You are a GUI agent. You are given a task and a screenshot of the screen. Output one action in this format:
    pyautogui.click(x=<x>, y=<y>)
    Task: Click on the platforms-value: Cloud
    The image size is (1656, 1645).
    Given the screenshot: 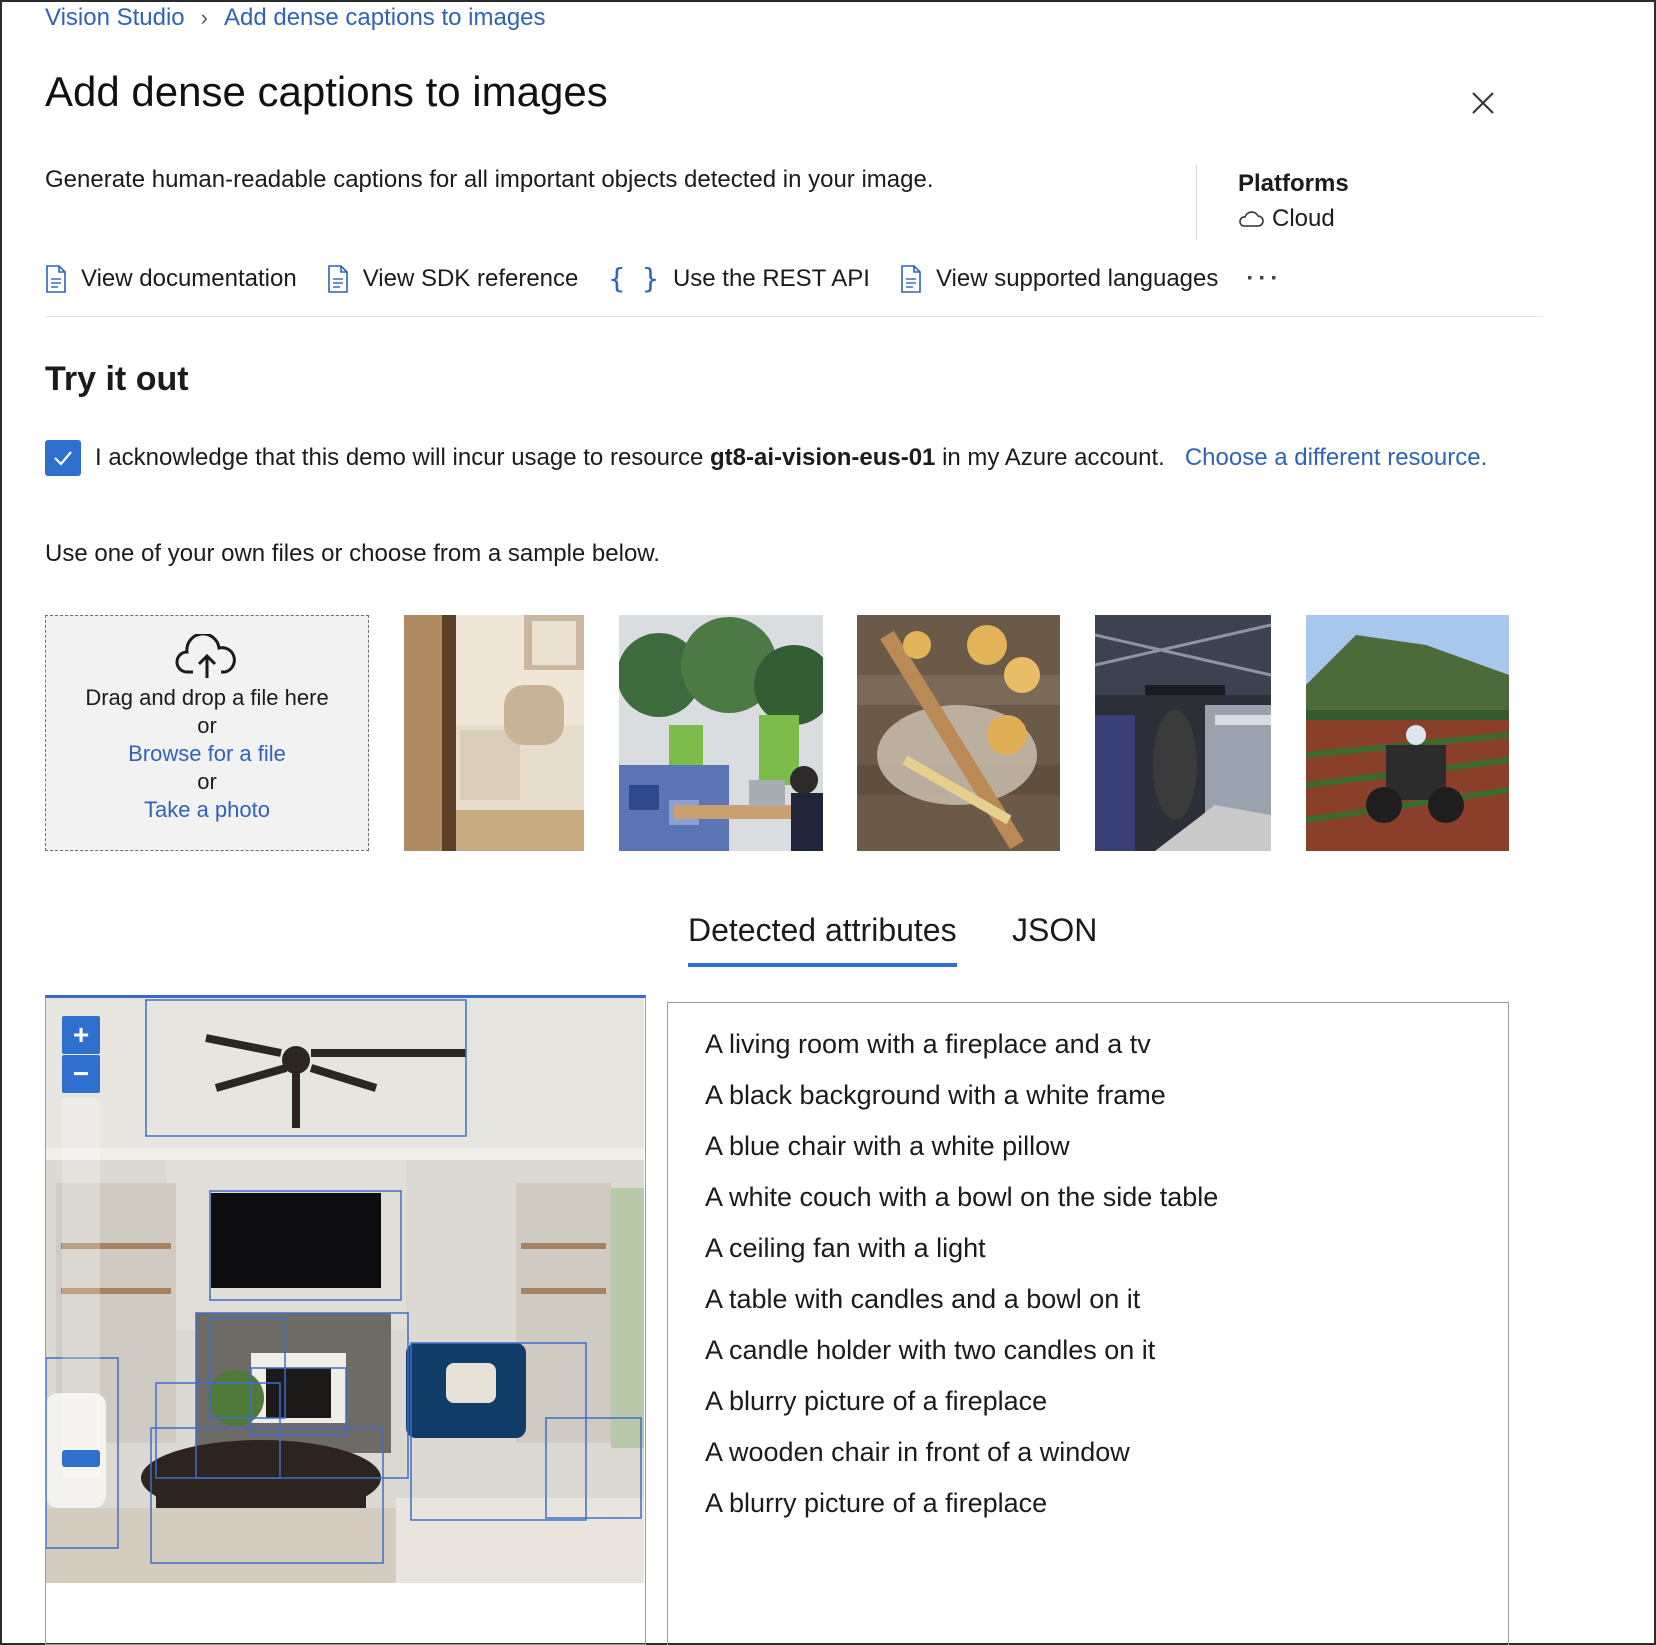 What is the action you would take?
    pyautogui.click(x=1286, y=219)
    